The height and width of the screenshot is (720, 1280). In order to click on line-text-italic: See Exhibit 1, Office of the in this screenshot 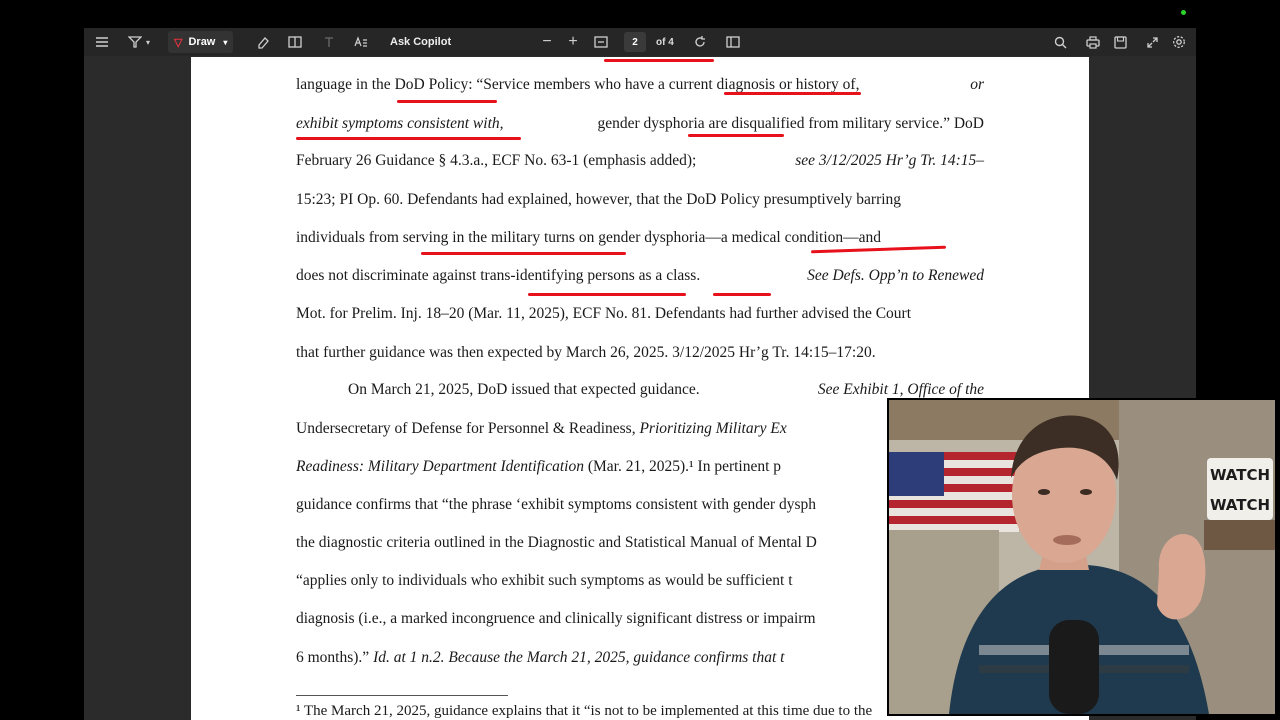, I will do `click(900, 389)`.